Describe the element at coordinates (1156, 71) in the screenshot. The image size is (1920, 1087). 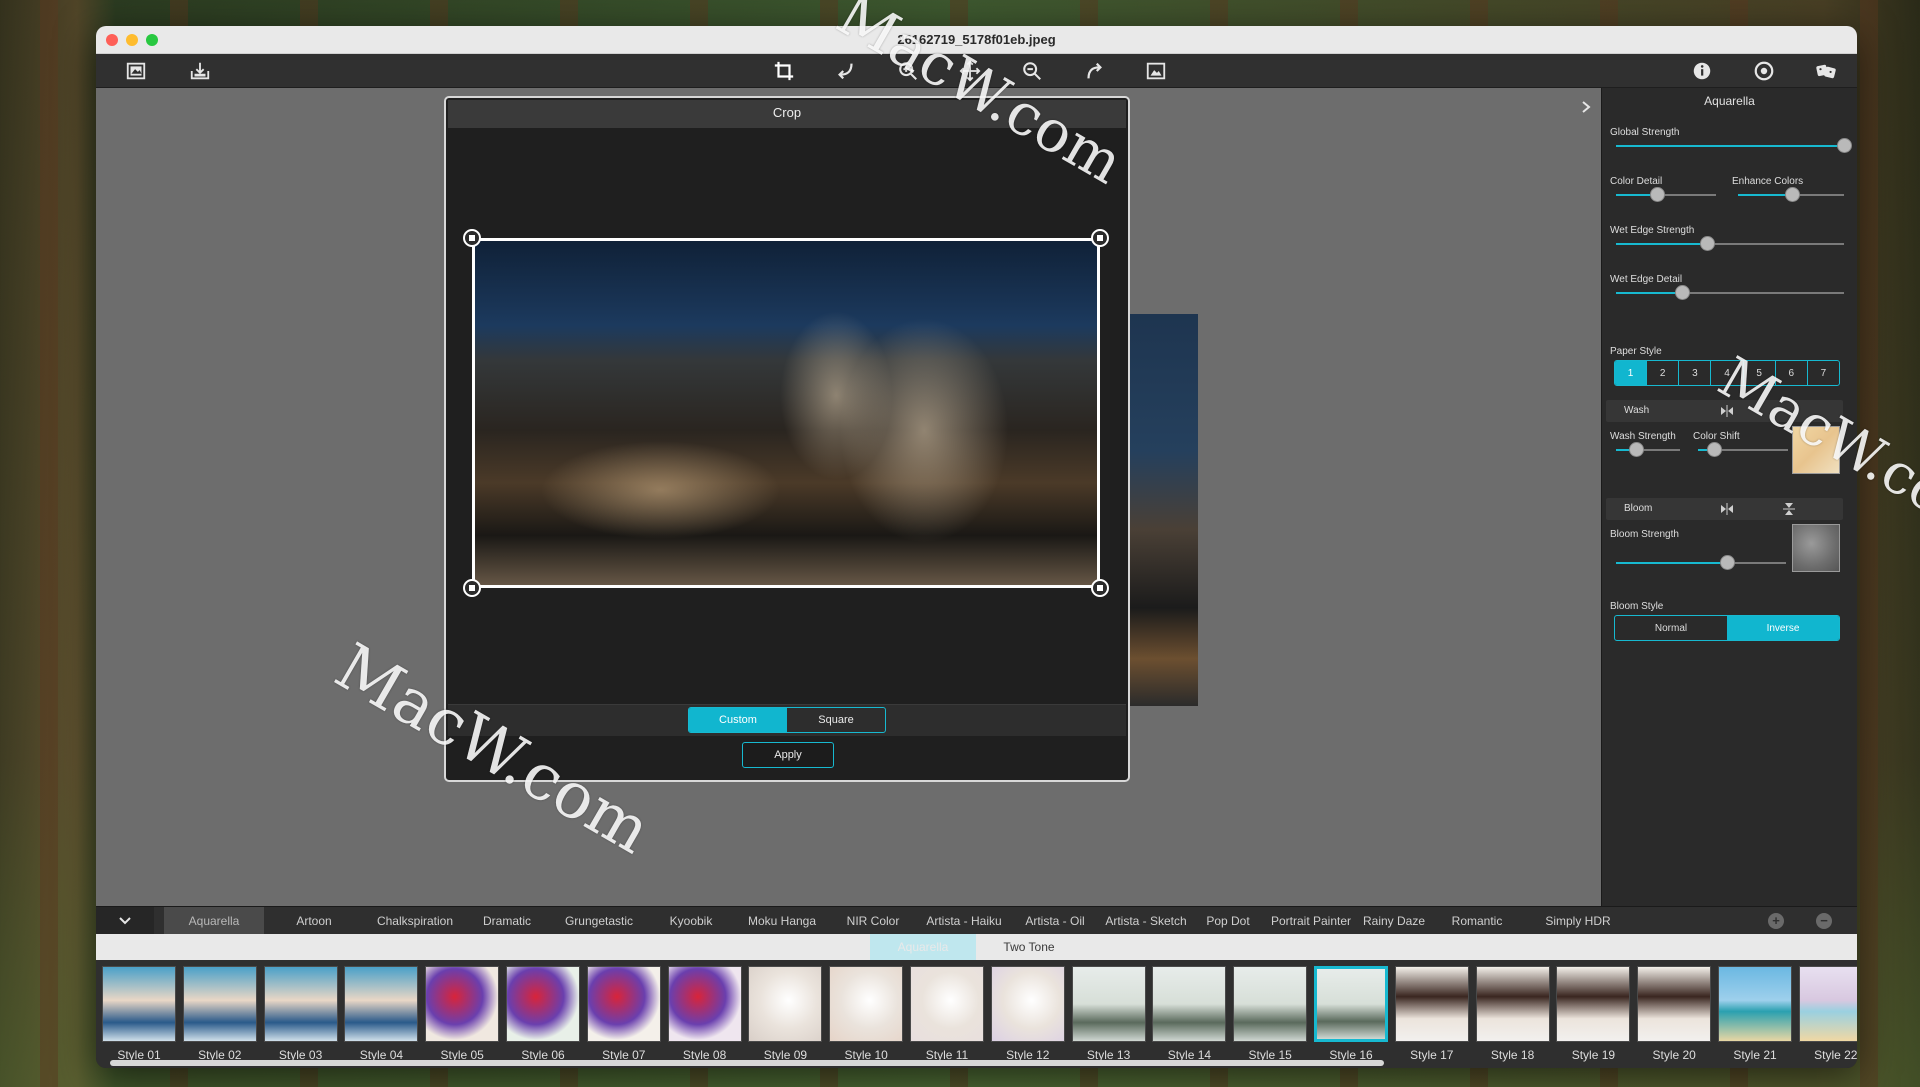
I see `compare-button` at that location.